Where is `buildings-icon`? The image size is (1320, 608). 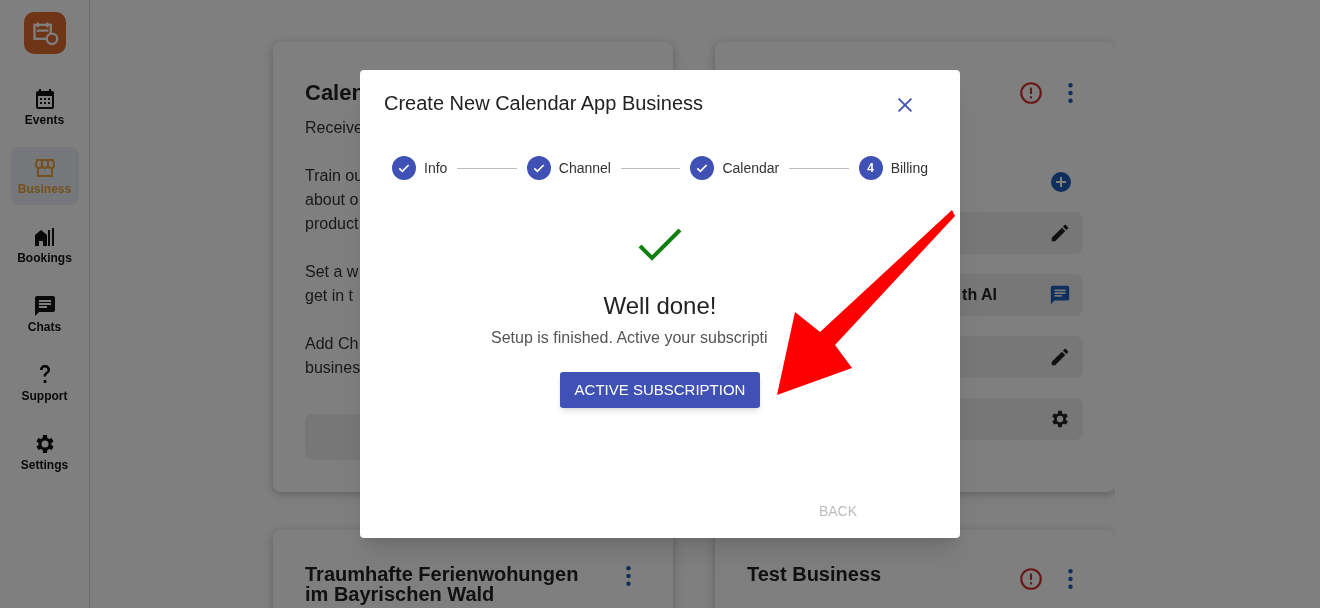
buildings-icon is located at coordinates (44, 237).